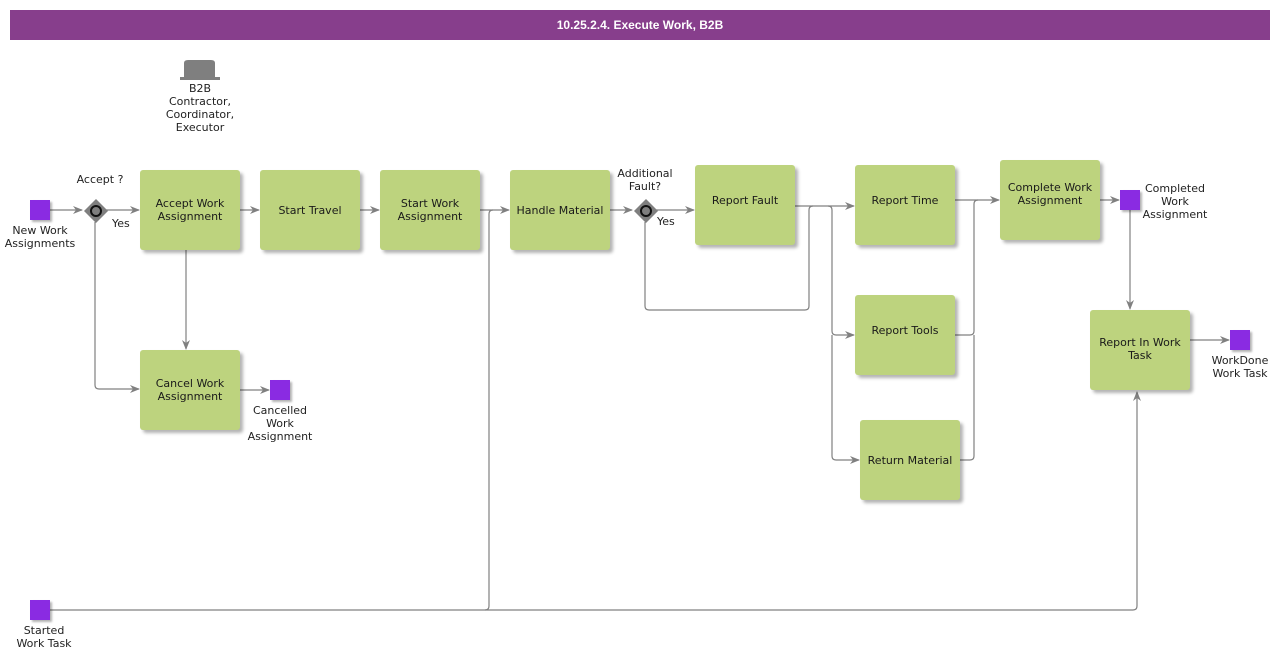 This screenshot has height=653, width=1282. What do you see at coordinates (200, 114) in the screenshot?
I see `role-line: Coordinator,` at bounding box center [200, 114].